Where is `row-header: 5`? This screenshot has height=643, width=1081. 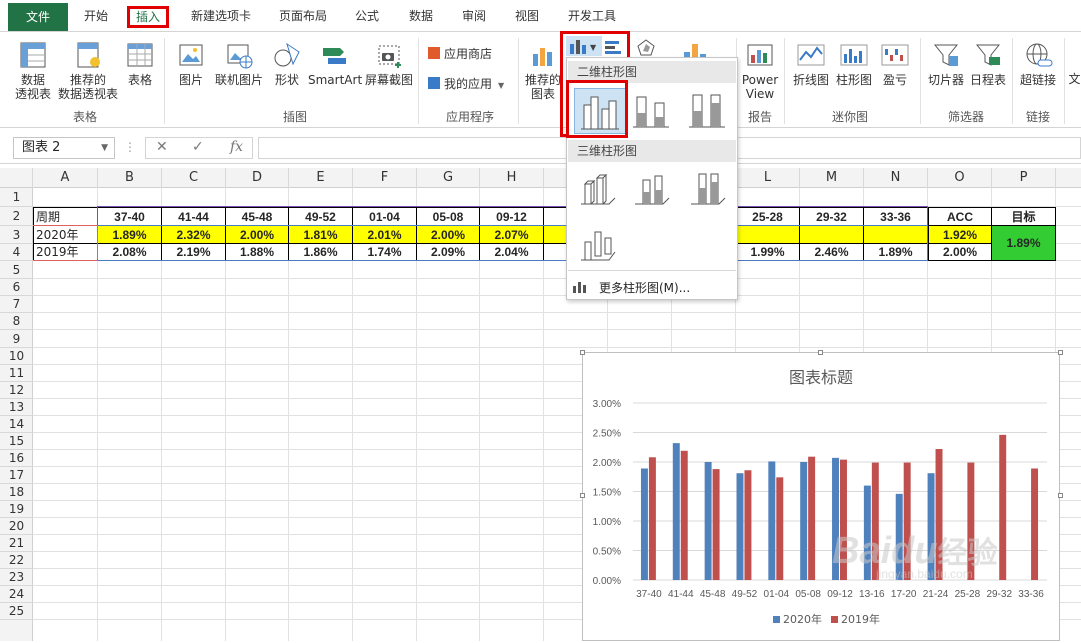
row-header: 5 is located at coordinates (16, 270).